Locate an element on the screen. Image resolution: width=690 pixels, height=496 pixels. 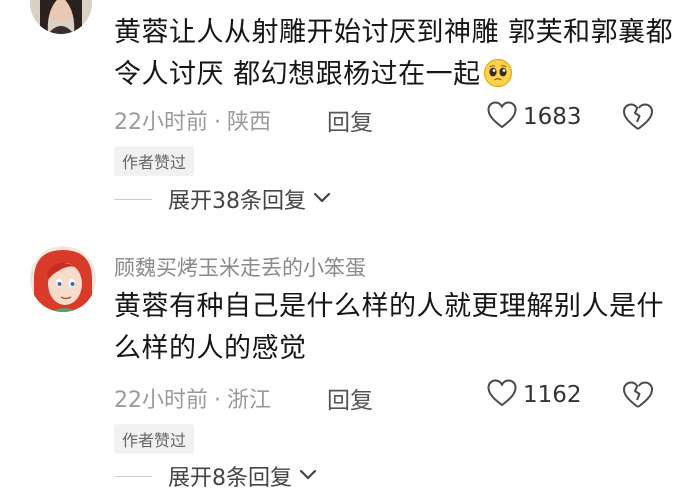
comment-text-content: 黄蓉让人从射雕开始讨厌到神雕 郭芙和郭襄都令人讨厌 都幻想跟杨过在一起 is located at coordinates (394, 53).